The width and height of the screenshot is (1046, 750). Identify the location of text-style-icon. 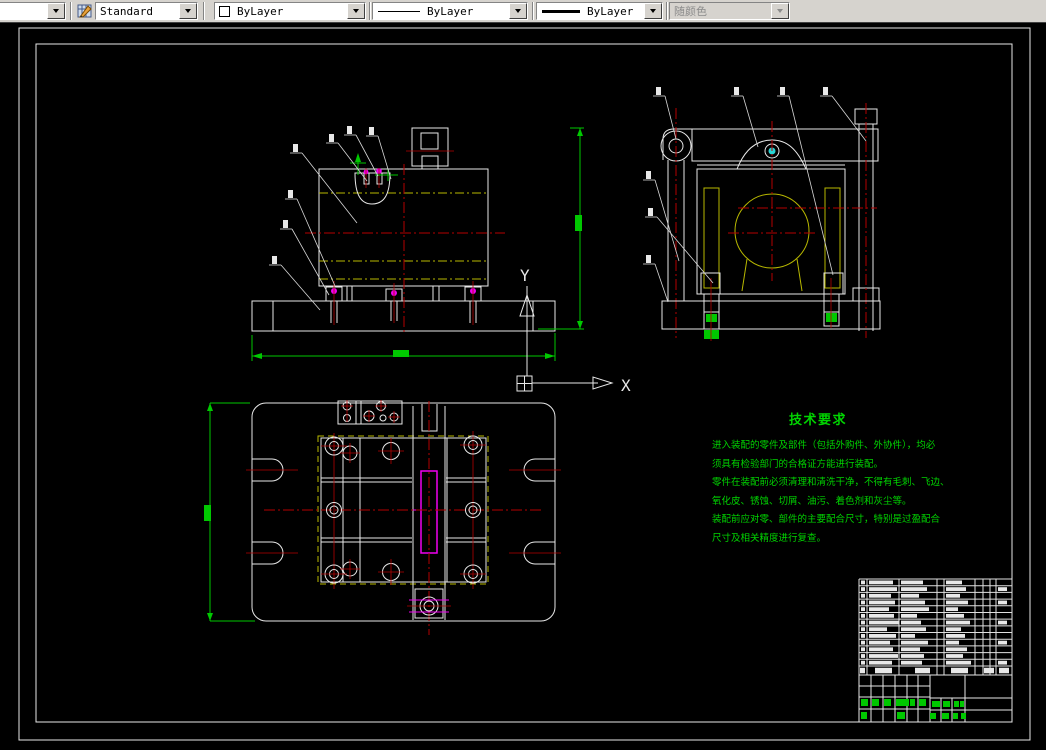
(84, 11).